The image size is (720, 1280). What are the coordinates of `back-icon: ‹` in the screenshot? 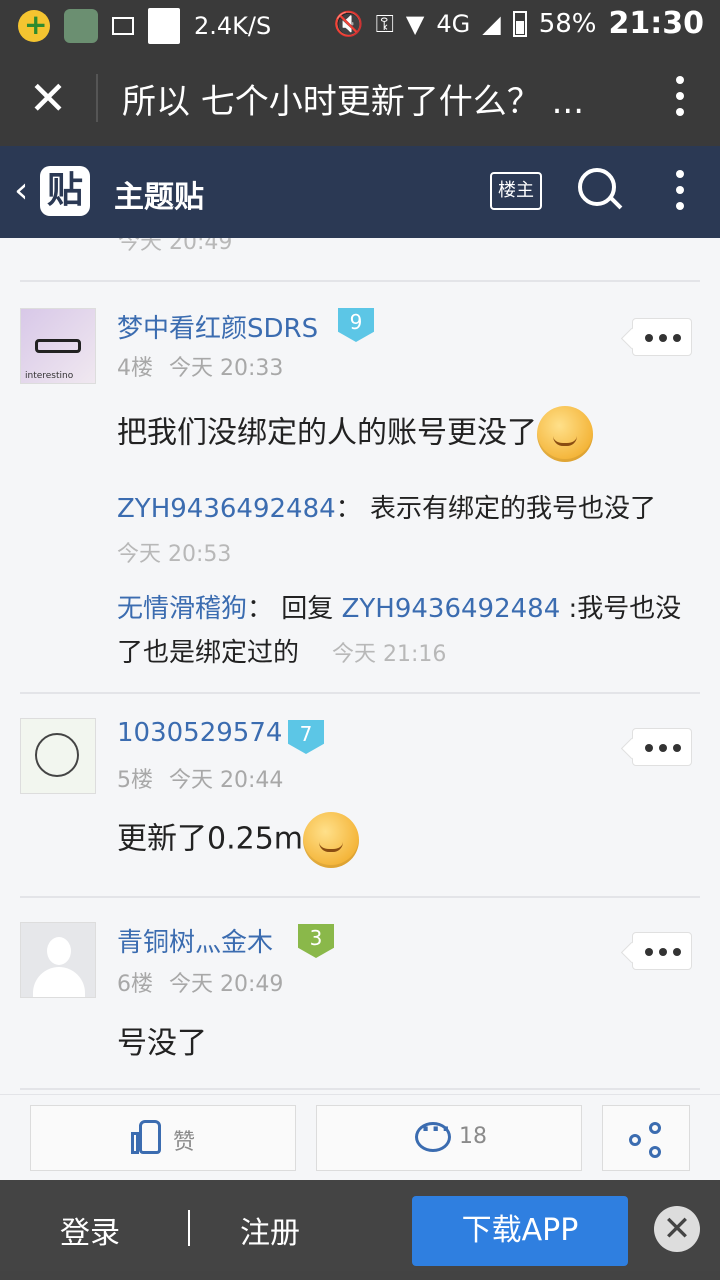 It's located at (21, 190).